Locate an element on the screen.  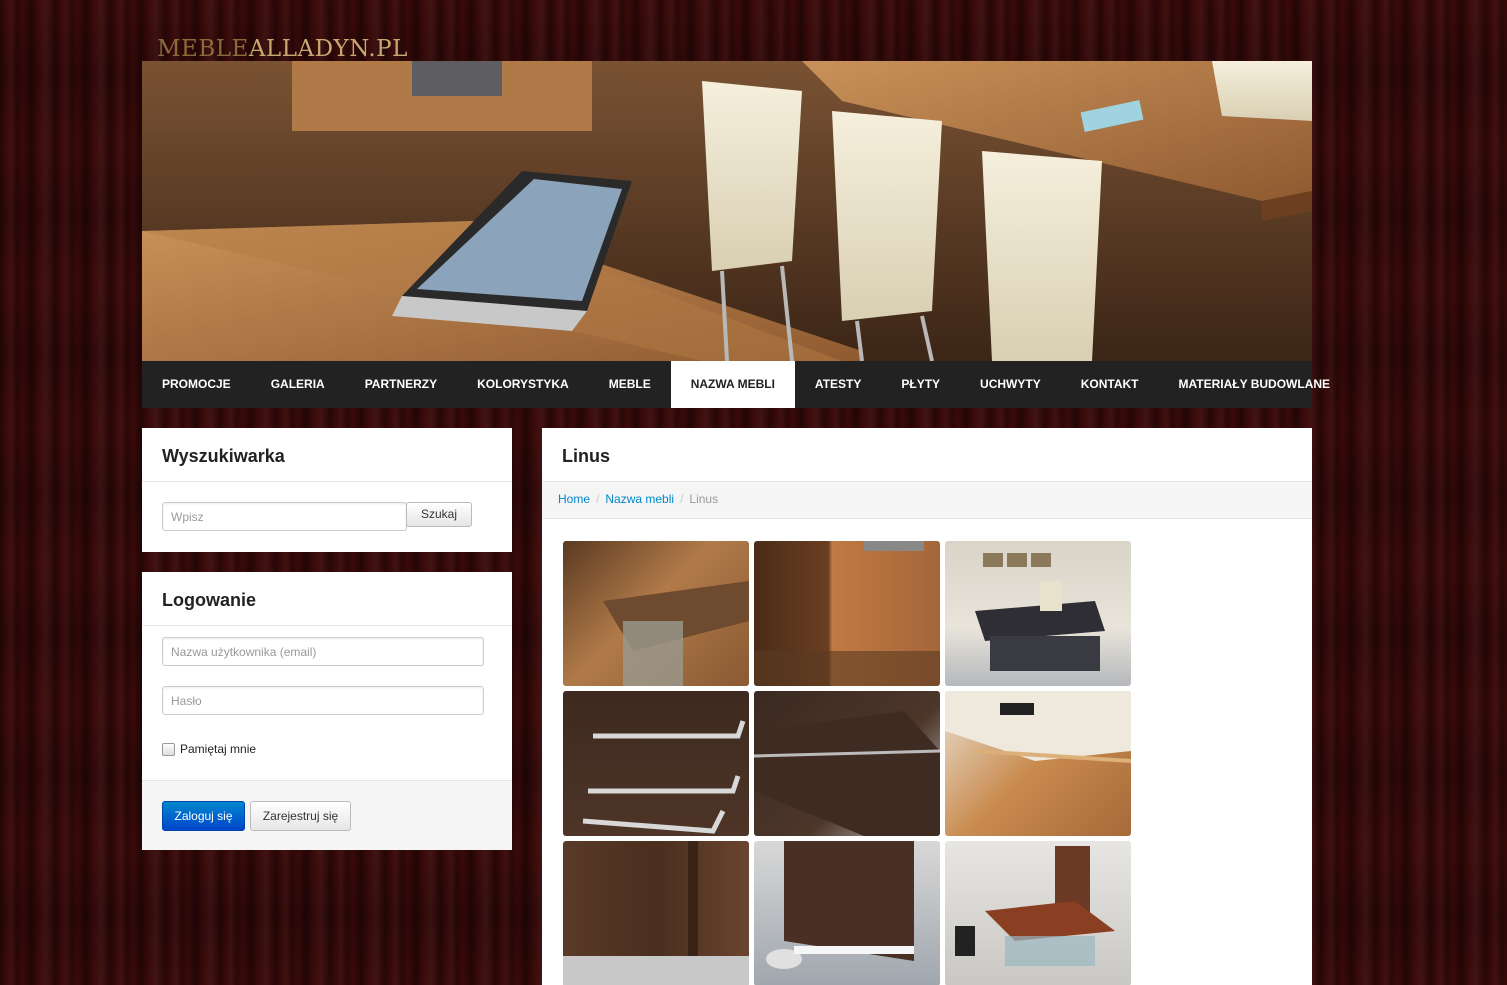
remember-me-row: Pamiętaj mnie is located at coordinates (209, 749).